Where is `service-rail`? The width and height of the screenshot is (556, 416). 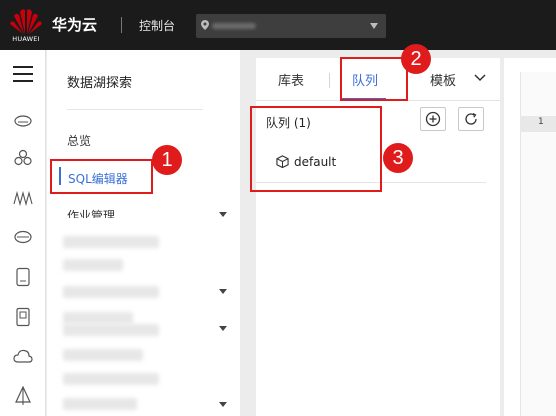 service-rail is located at coordinates (23, 233).